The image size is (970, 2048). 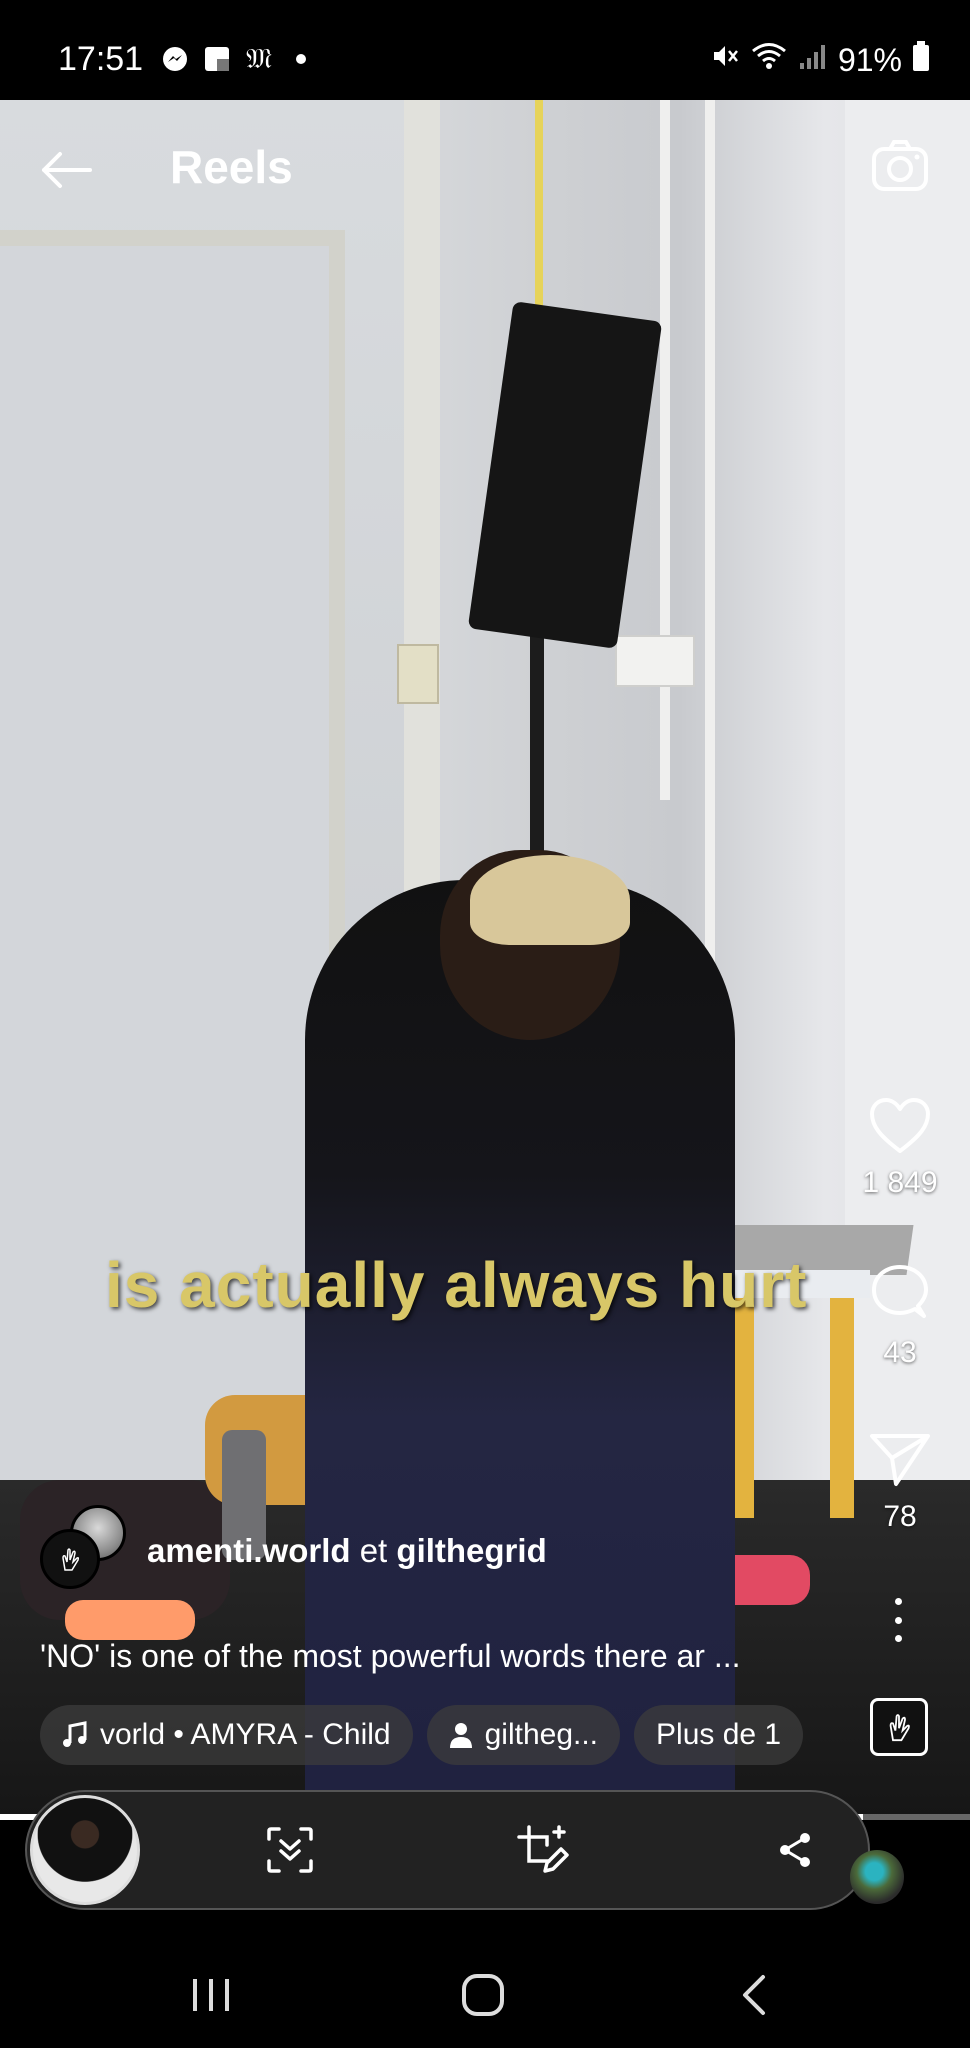 I want to click on home-button, so click(x=483, y=1995).